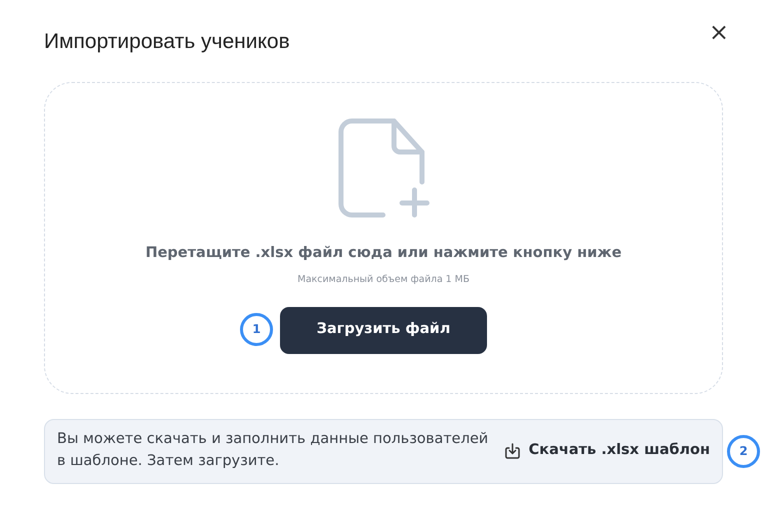  I want to click on file-size-limit: Максимальный объем файла 1 МБ, so click(384, 280).